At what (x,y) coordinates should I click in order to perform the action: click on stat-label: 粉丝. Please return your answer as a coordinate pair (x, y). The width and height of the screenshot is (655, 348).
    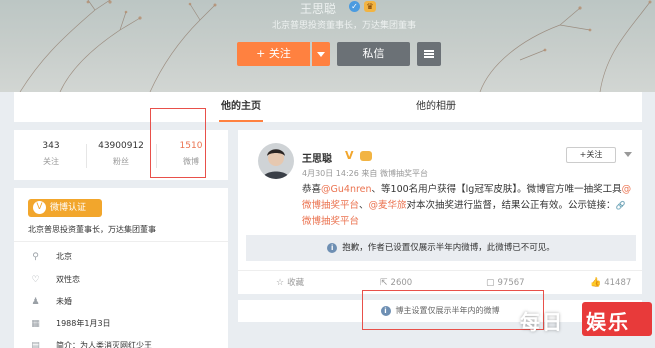
    Looking at the image, I should click on (121, 161).